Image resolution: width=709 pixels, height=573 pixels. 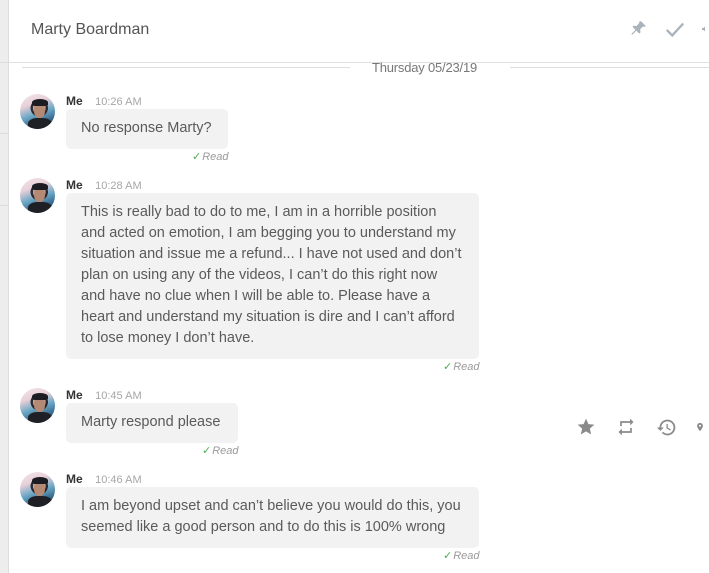 I want to click on date-label: Thursday 05/23/19, so click(x=425, y=67).